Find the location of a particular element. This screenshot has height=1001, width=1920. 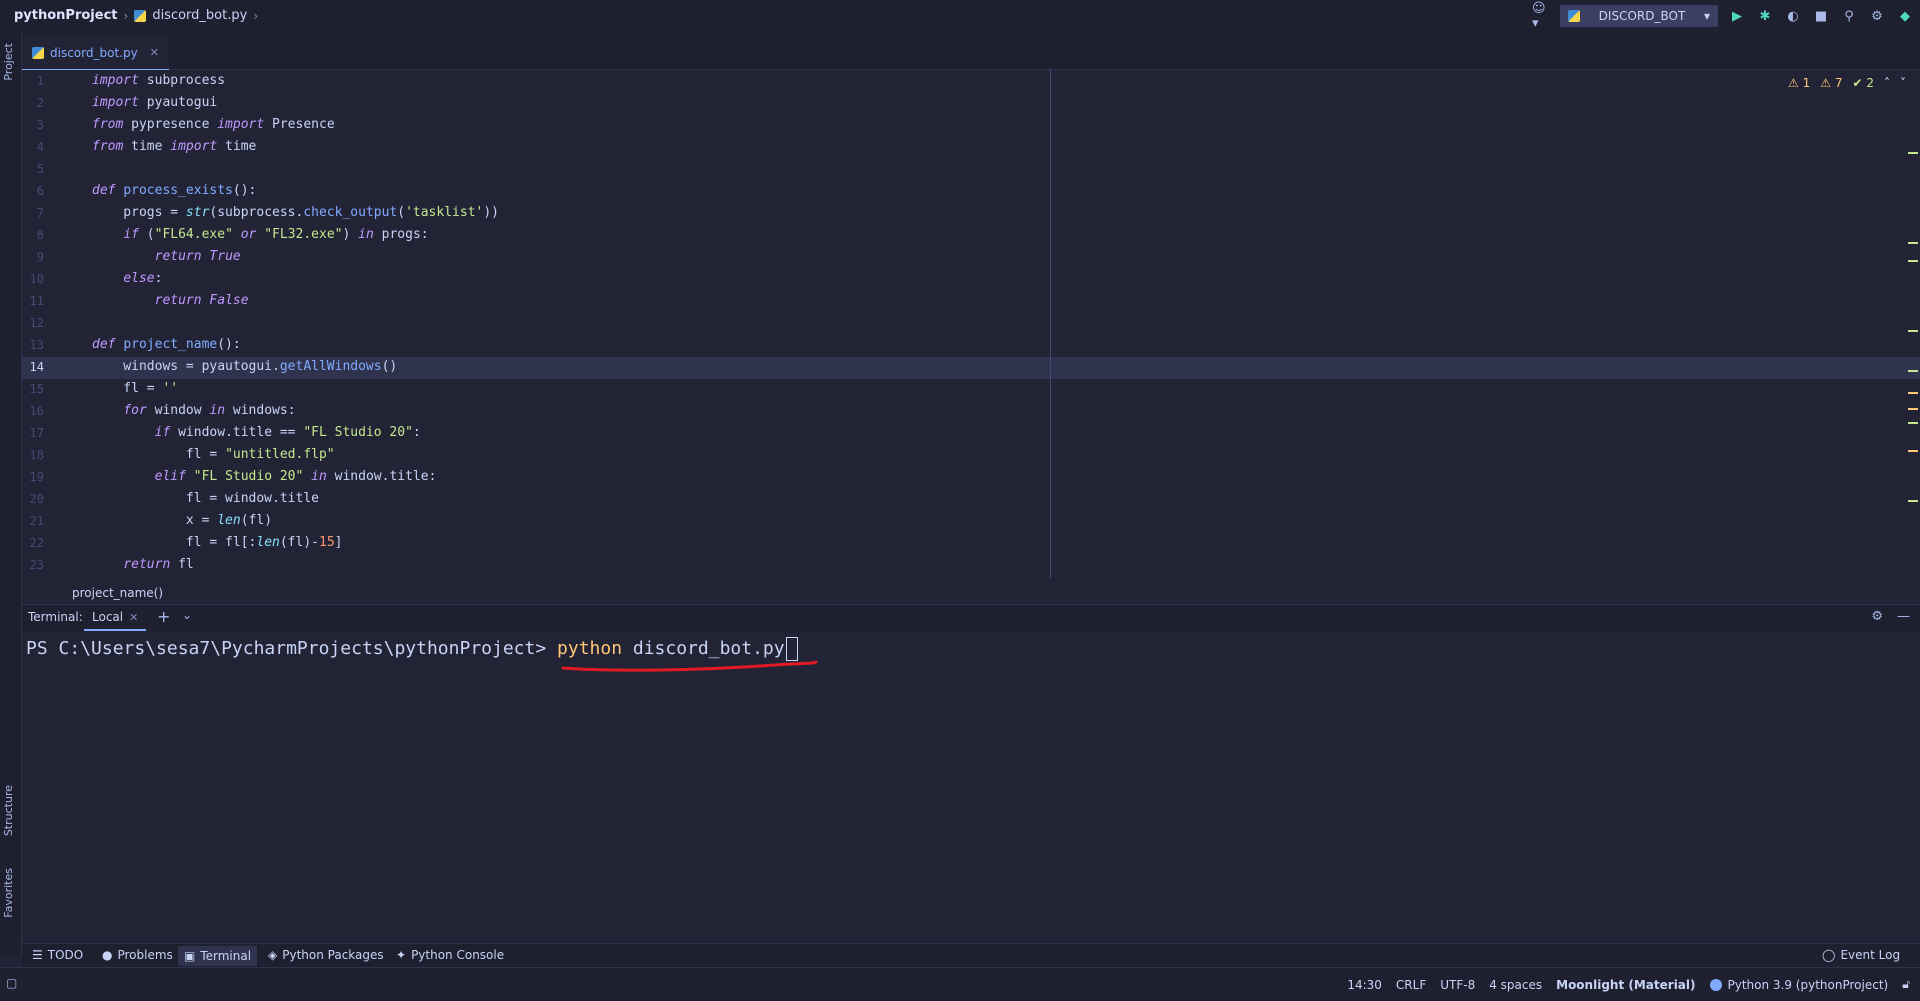

caret-position: 14:30 is located at coordinates (1364, 985).